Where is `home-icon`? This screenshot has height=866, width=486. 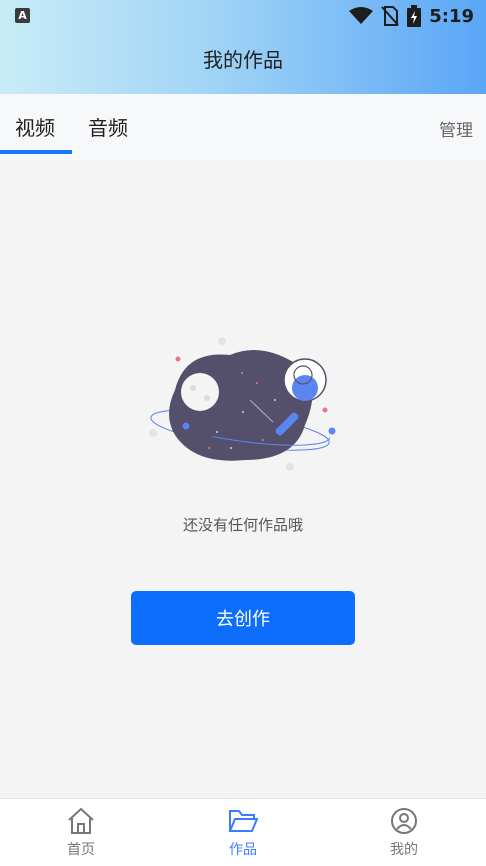 home-icon is located at coordinates (81, 820).